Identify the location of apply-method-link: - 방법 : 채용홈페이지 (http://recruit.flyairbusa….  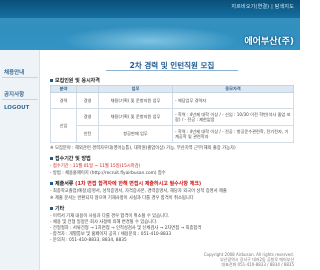
(108, 173).